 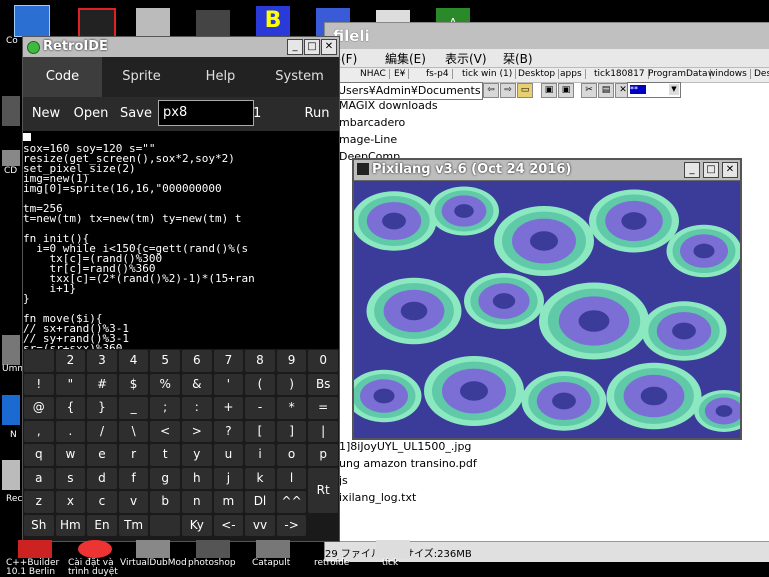 I want to click on retroide-titlebar: RetroIDE _ □ ✕, so click(x=181, y=47).